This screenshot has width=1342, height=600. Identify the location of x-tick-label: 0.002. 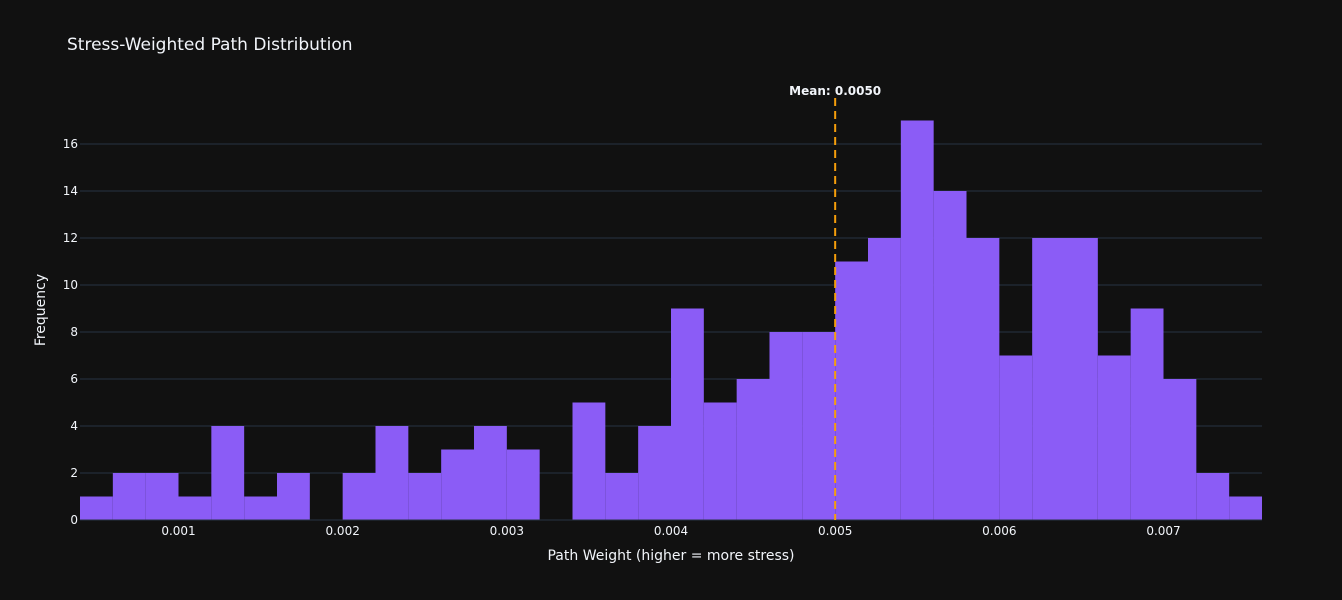
(342, 531).